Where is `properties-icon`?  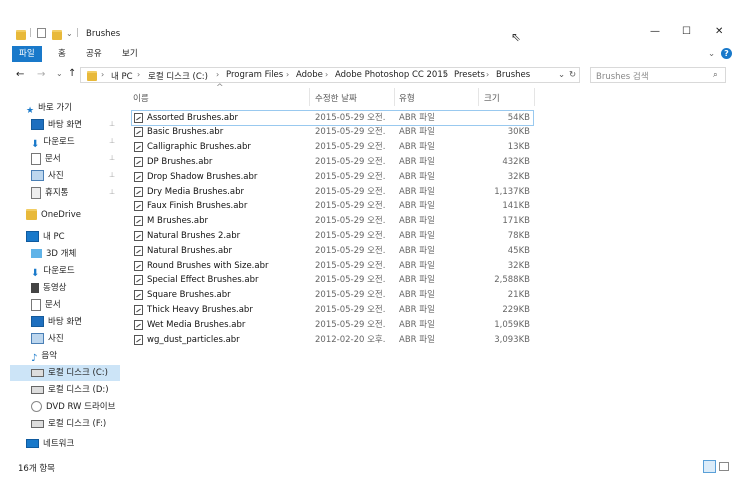
properties-icon is located at coordinates (41, 33).